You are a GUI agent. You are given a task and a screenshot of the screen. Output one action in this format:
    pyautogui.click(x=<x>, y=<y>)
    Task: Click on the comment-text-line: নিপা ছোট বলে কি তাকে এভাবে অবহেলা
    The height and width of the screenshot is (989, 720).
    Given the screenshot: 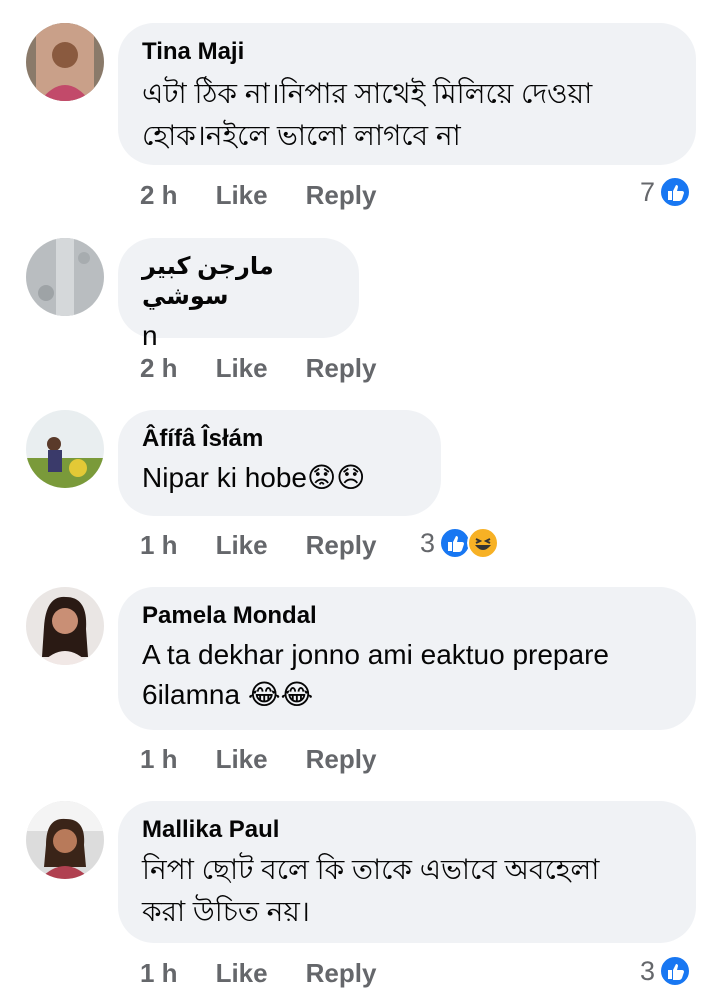 What is the action you would take?
    pyautogui.click(x=371, y=869)
    